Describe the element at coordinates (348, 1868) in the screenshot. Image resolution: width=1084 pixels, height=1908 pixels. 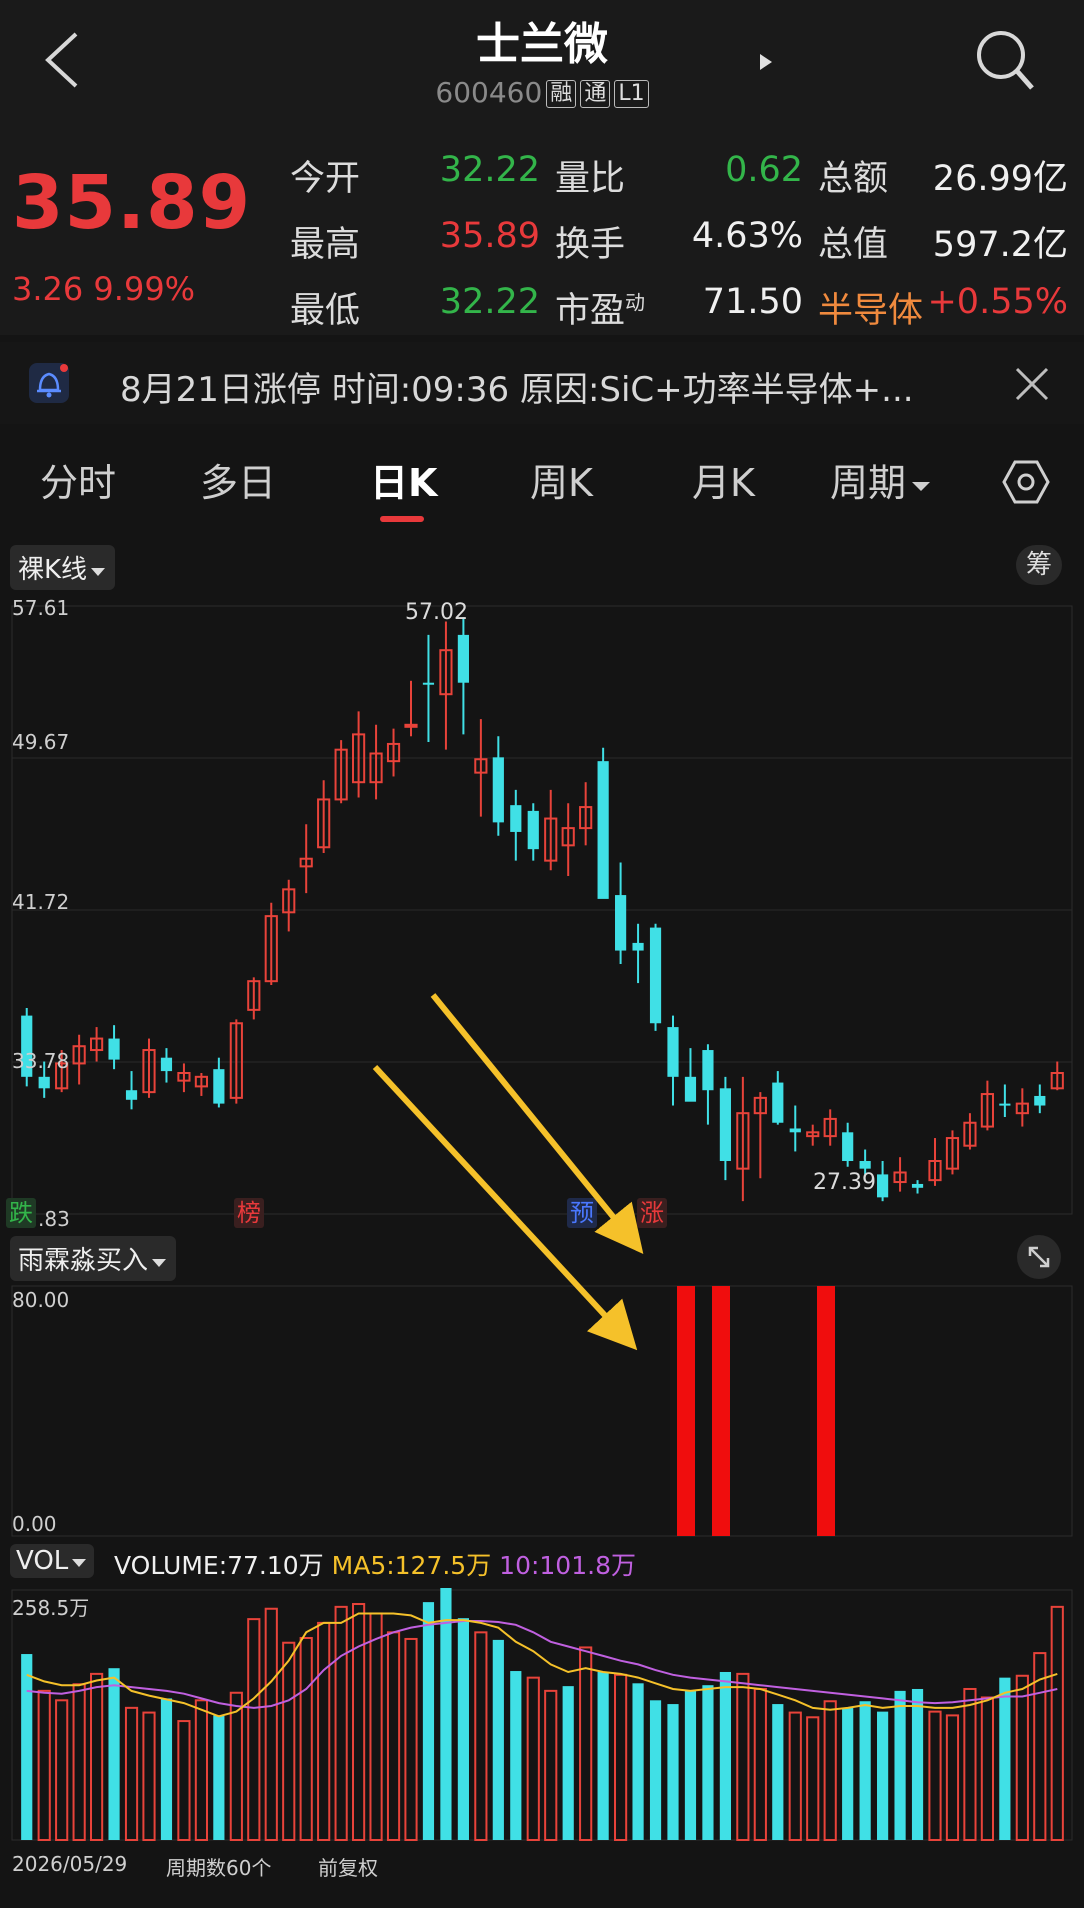
I see `price-adjust: 前复权` at that location.